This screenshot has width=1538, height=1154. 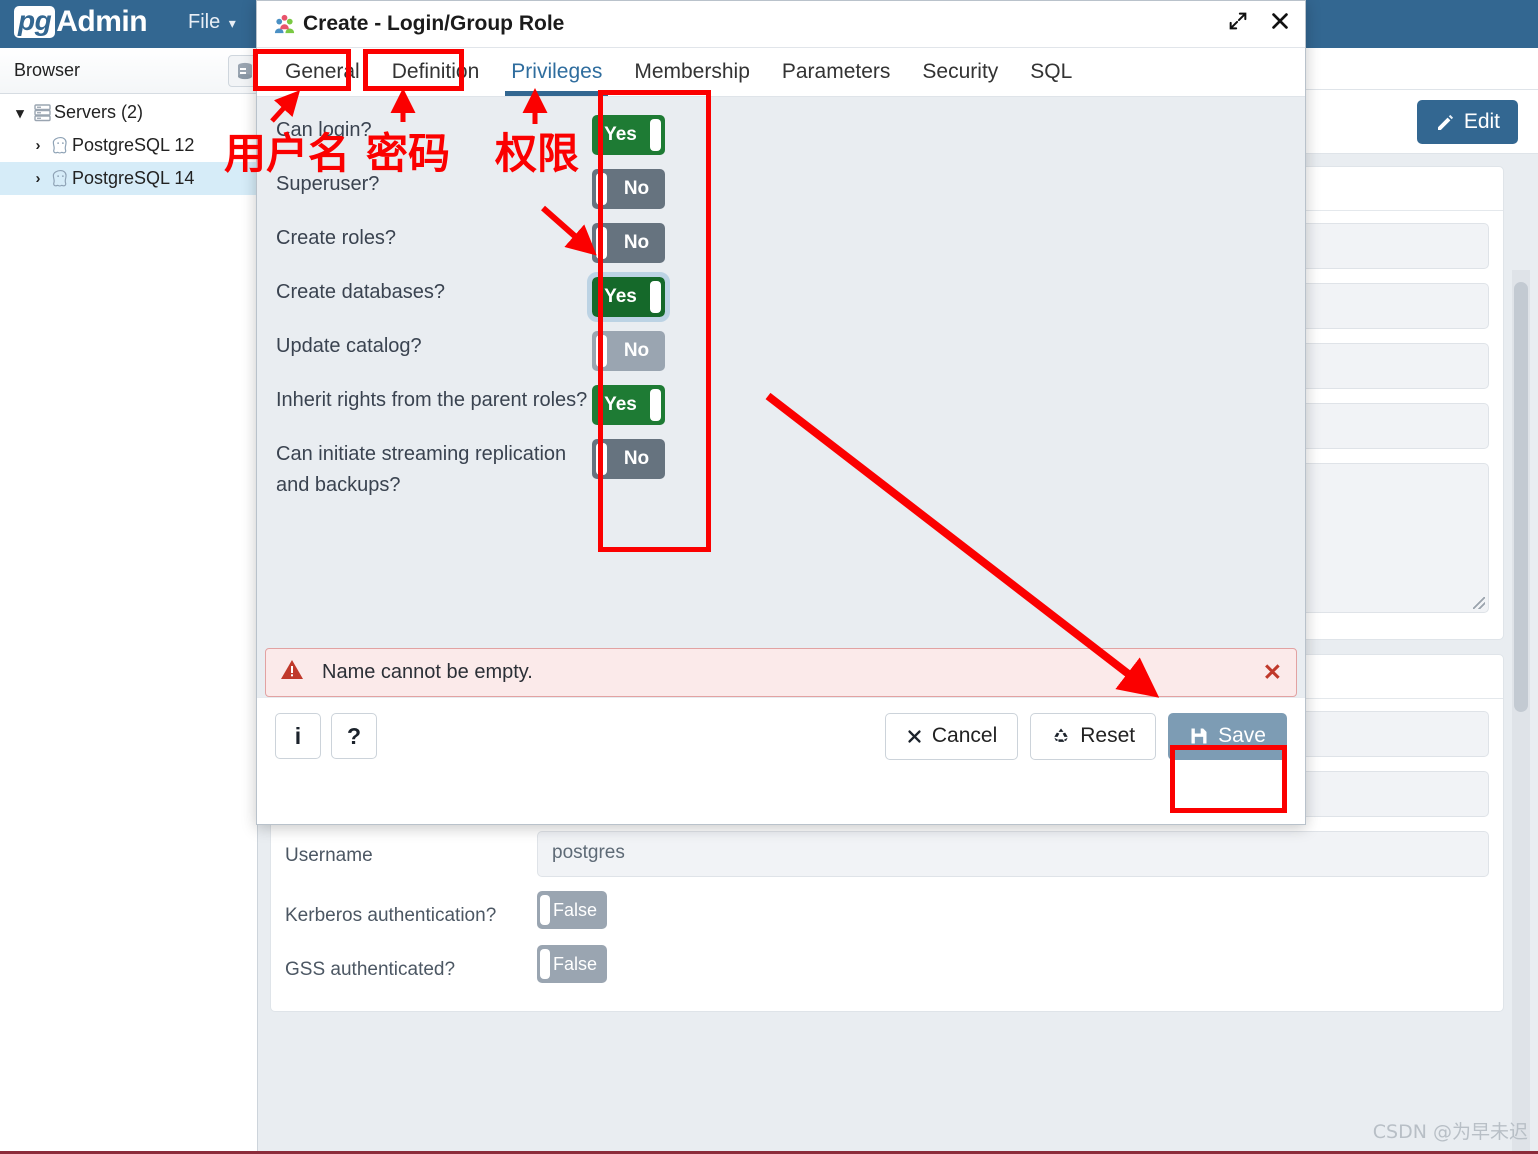 I want to click on footer-actions: Cancel Reset Save, so click(x=1085, y=736).